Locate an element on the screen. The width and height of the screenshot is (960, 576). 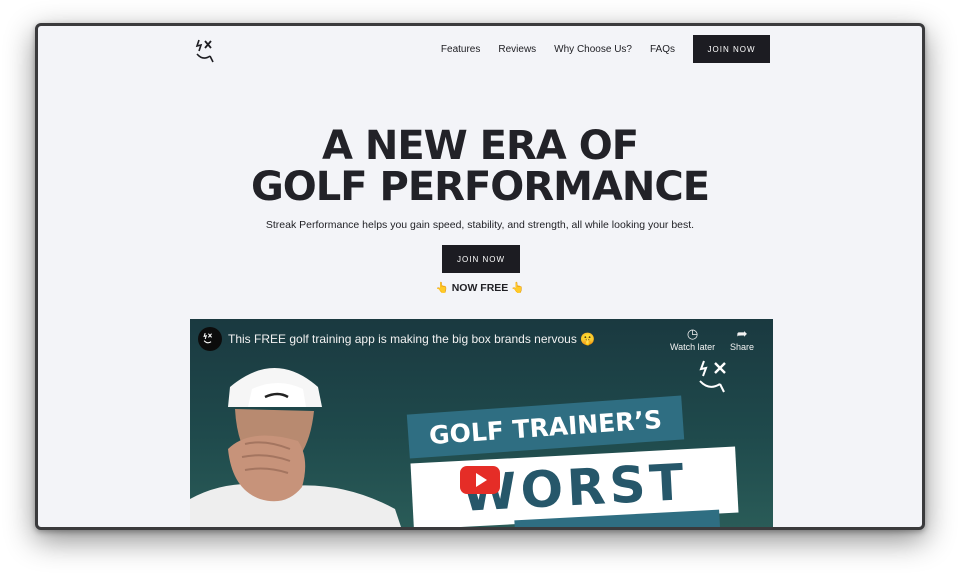
hero-join-button: JOIN NOW is located at coordinates (481, 259).